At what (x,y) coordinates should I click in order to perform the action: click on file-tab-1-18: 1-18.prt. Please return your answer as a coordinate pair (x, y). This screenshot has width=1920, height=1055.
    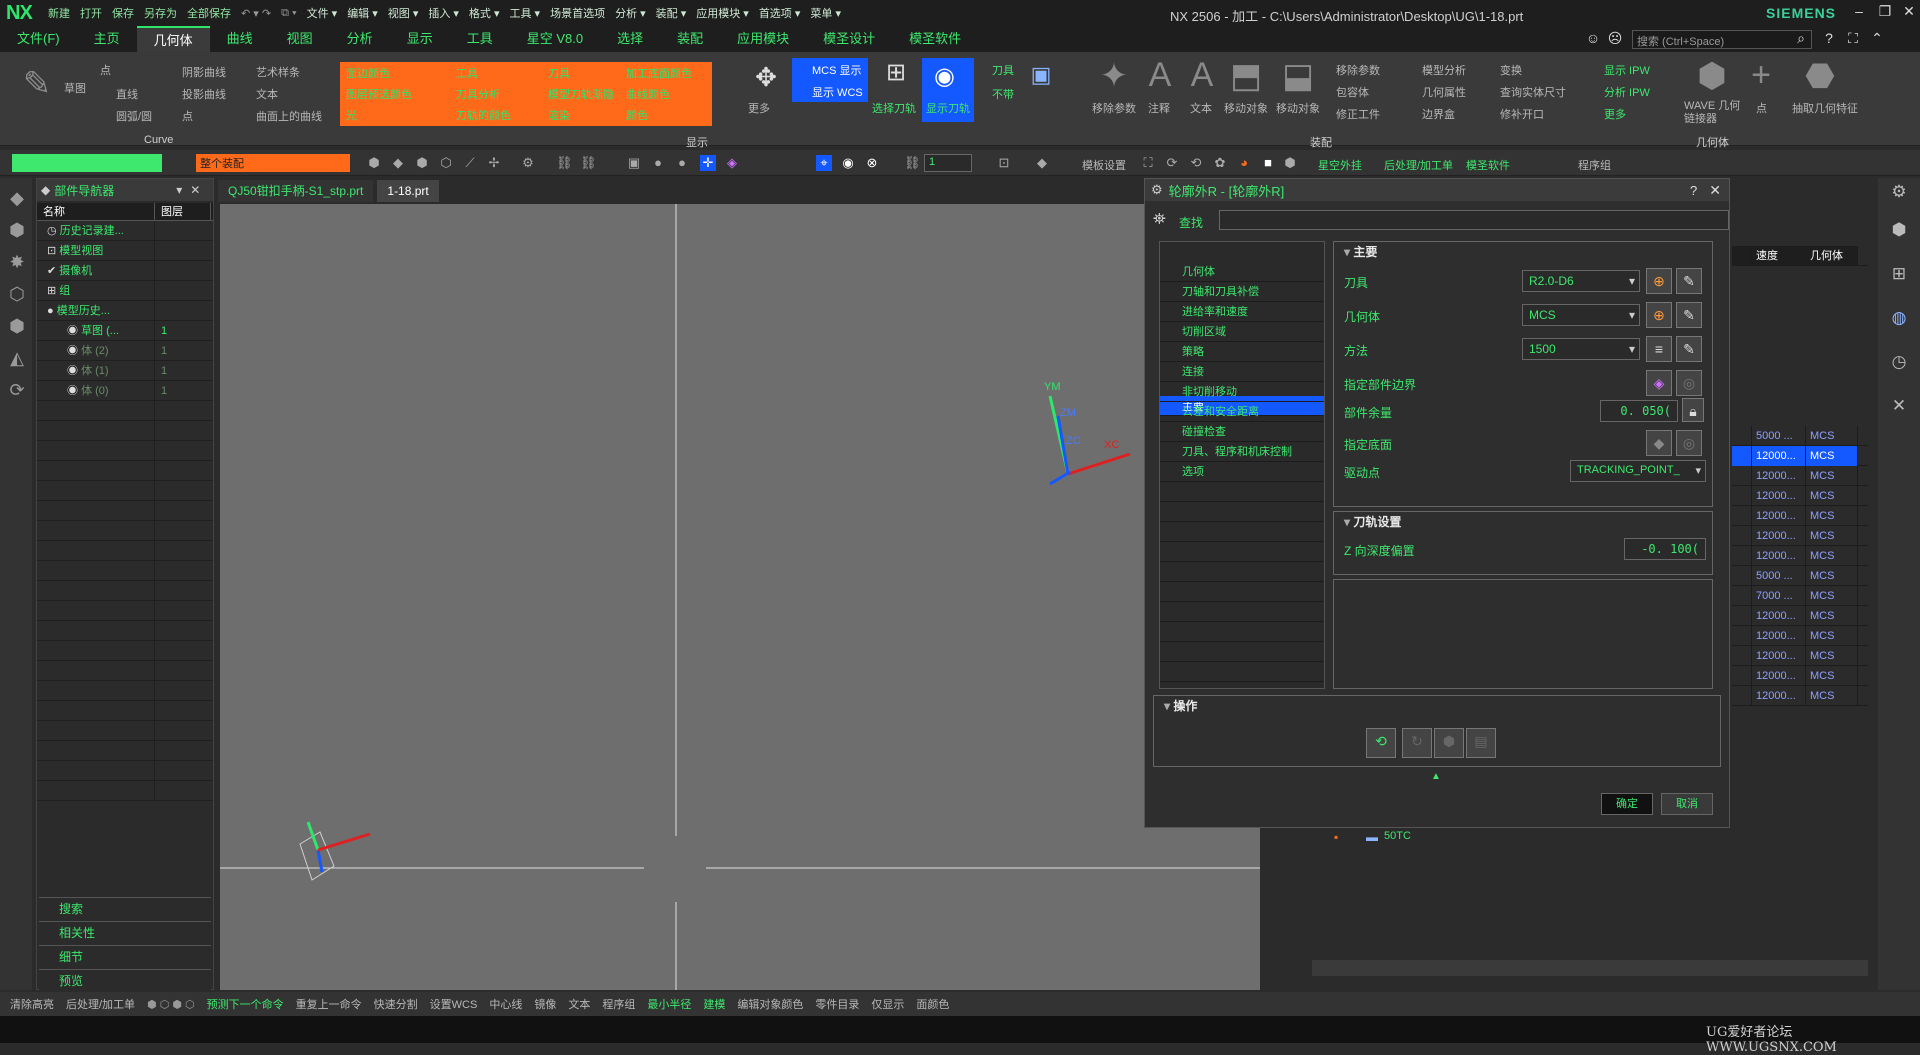
    Looking at the image, I should click on (408, 191).